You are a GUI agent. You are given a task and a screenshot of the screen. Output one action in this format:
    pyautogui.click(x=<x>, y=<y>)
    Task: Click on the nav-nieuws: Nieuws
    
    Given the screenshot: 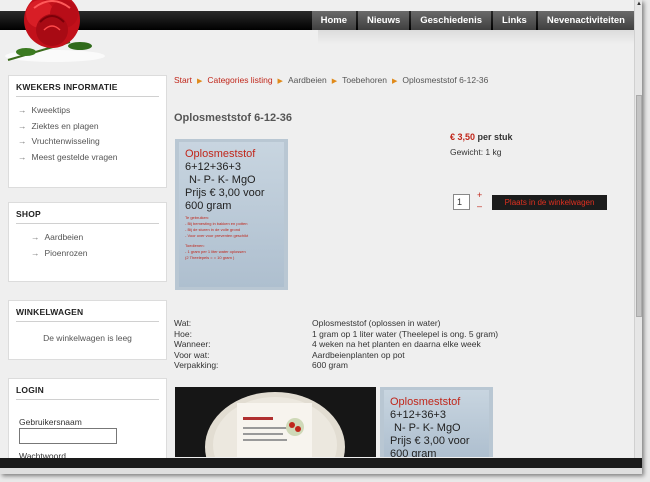 What is the action you would take?
    pyautogui.click(x=383, y=20)
    